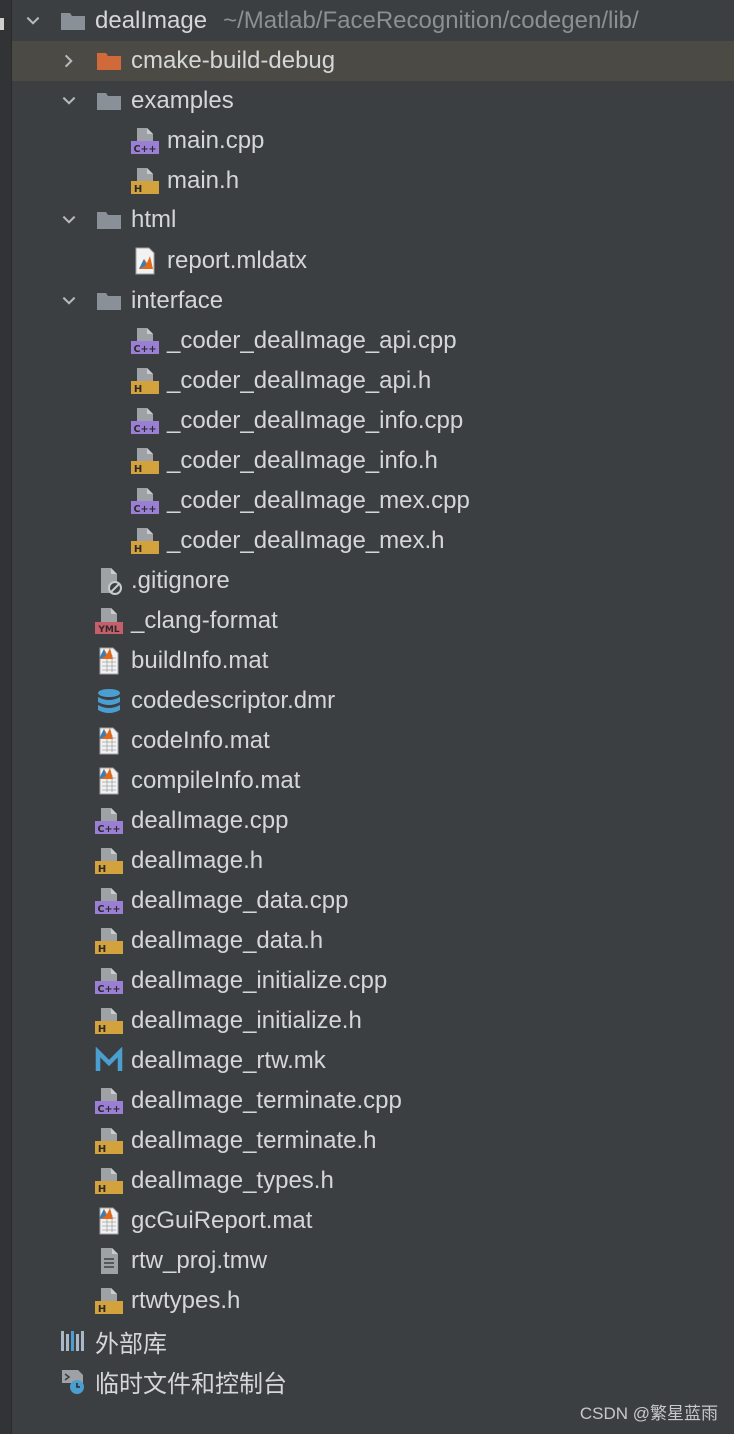 The image size is (734, 1434). What do you see at coordinates (228, 1060) in the screenshot?
I see `tree-item-label: dealImage_rtw.mk` at bounding box center [228, 1060].